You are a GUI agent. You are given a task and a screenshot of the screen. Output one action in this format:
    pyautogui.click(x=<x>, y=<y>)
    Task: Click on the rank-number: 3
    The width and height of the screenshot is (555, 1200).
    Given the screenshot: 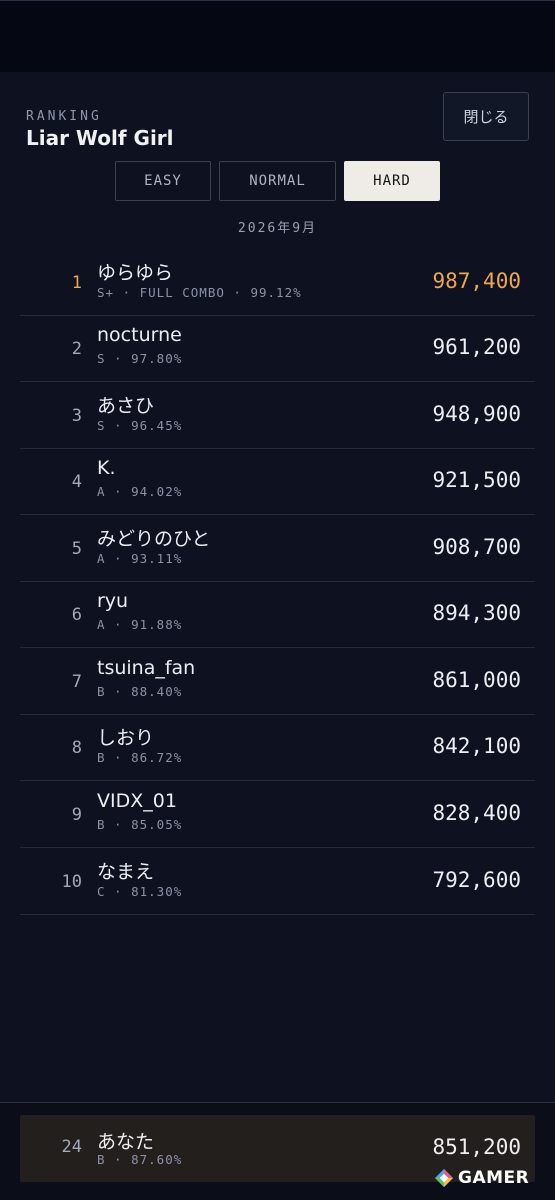 What is the action you would take?
    pyautogui.click(x=76, y=416)
    